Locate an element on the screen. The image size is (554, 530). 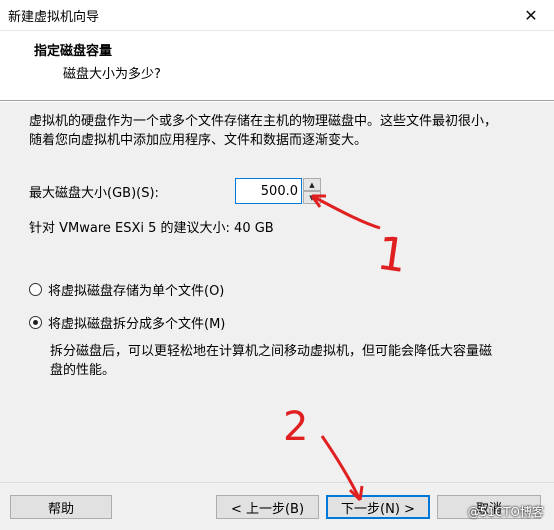
window-title: 新建虚拟机向导 is located at coordinates (54, 17).